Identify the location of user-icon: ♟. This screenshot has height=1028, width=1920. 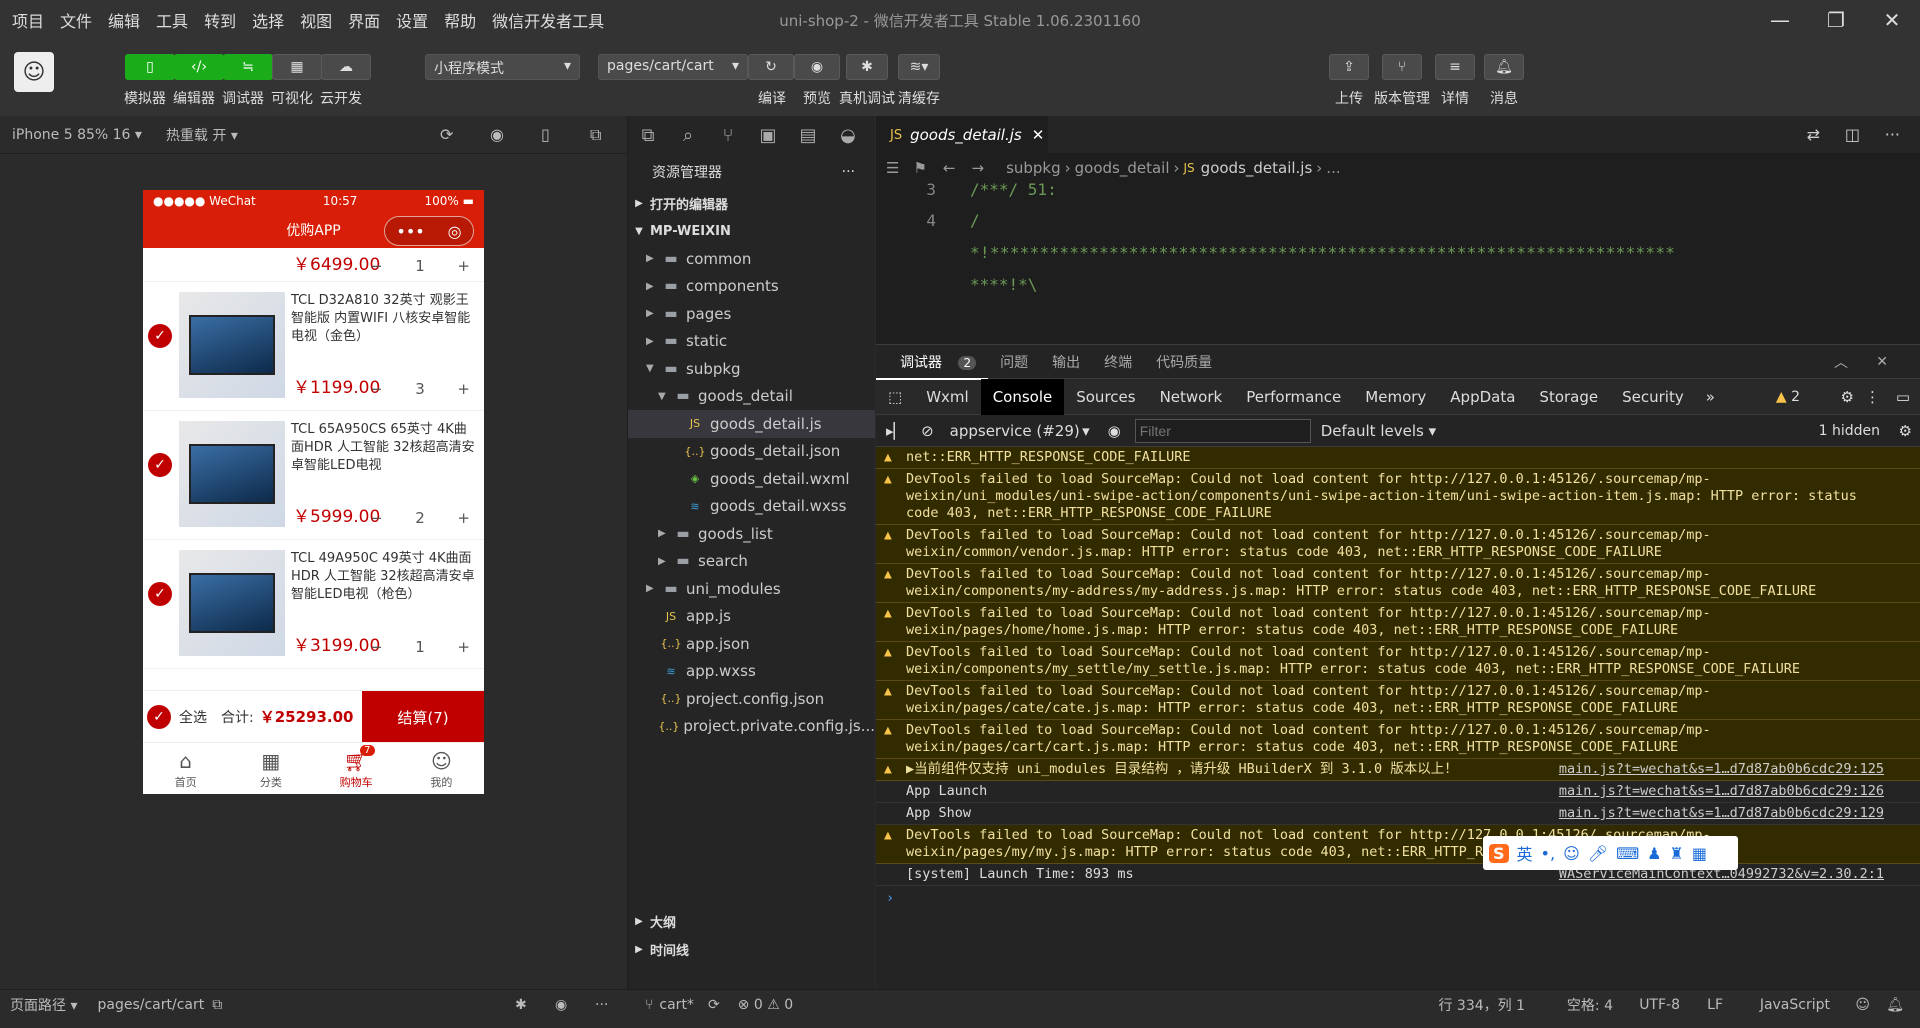
(1654, 853).